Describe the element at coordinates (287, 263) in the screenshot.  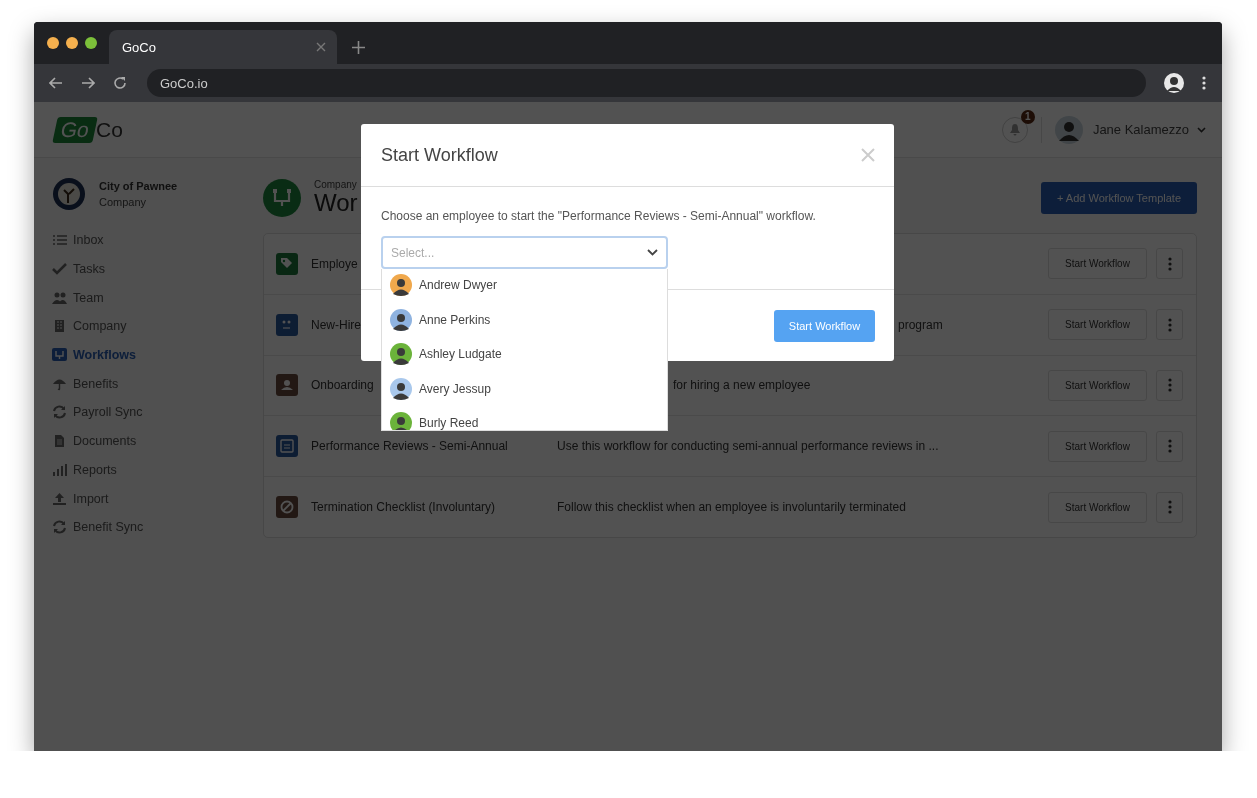
I see `tag-icon` at that location.